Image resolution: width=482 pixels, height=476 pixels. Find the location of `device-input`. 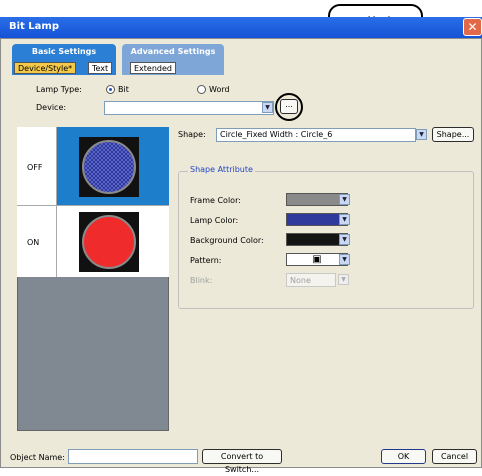

device-input is located at coordinates (189, 108).